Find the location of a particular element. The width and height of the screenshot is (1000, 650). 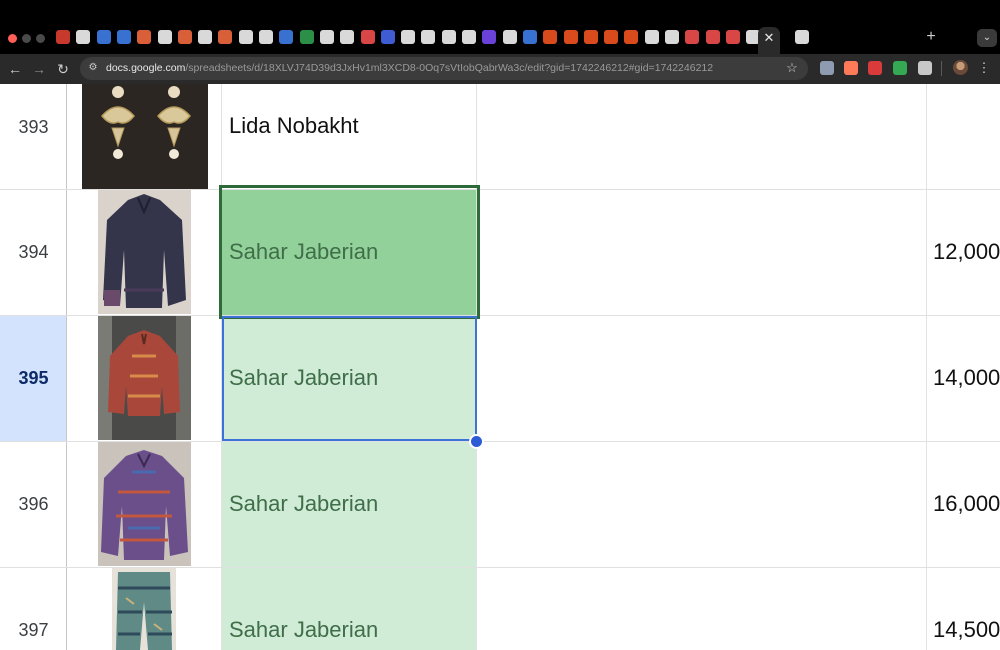

row-number: 397 is located at coordinates (33, 630).